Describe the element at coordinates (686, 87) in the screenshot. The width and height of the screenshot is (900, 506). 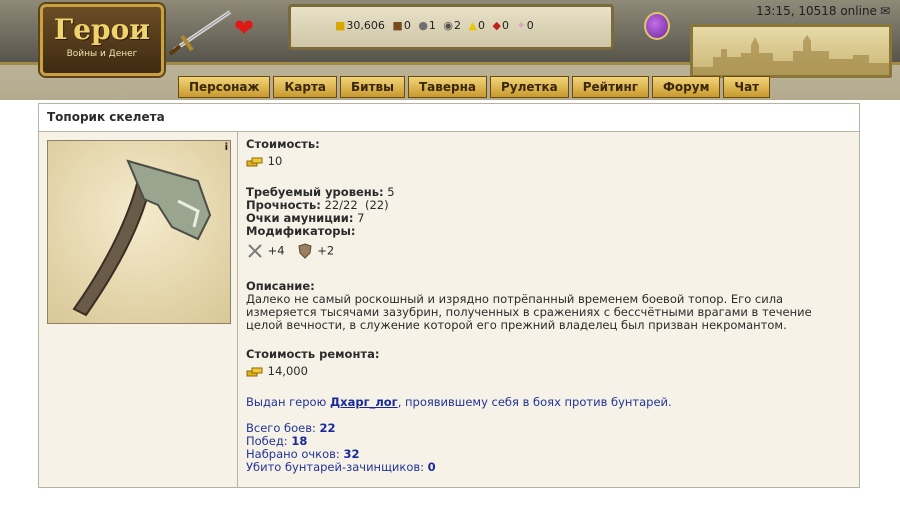
I see `tab-forum: Форум` at that location.